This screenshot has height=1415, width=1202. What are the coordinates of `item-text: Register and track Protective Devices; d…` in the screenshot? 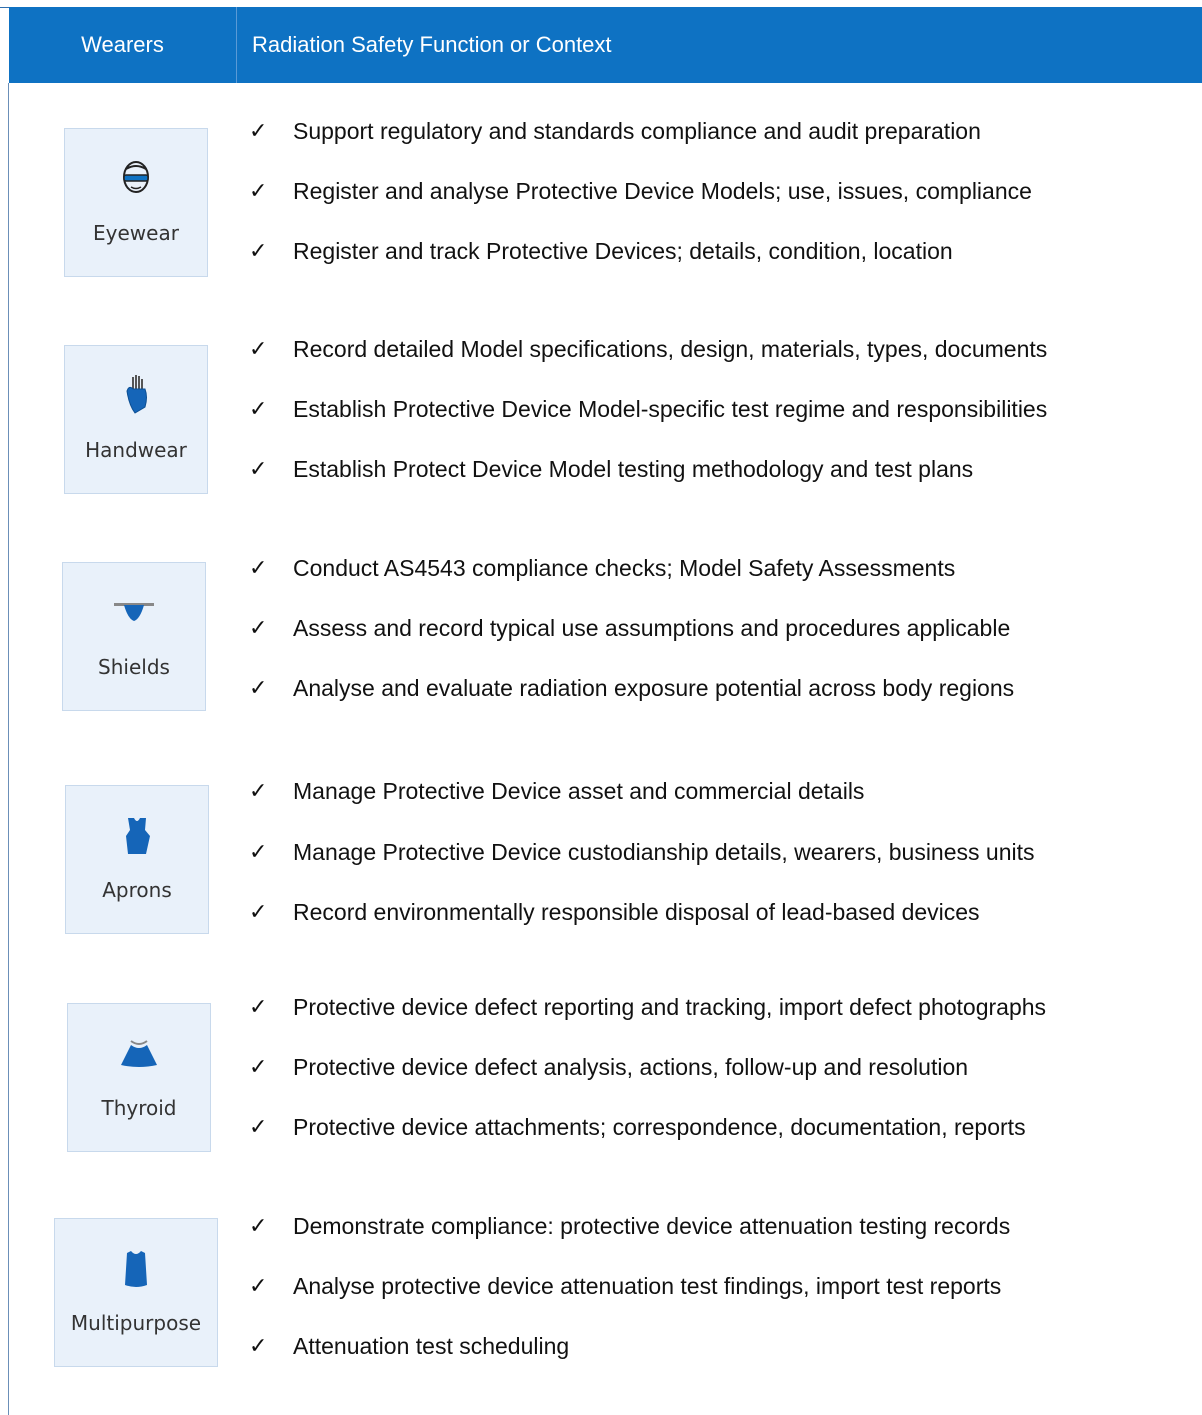 It's located at (623, 250).